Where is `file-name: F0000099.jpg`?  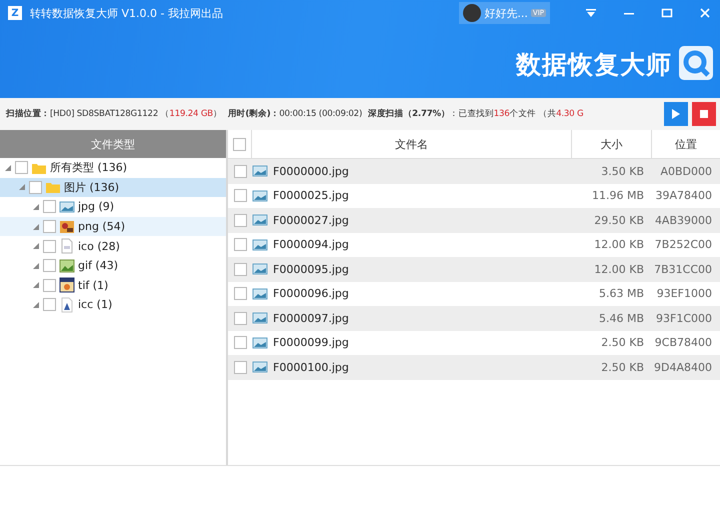 file-name: F0000099.jpg is located at coordinates (311, 343).